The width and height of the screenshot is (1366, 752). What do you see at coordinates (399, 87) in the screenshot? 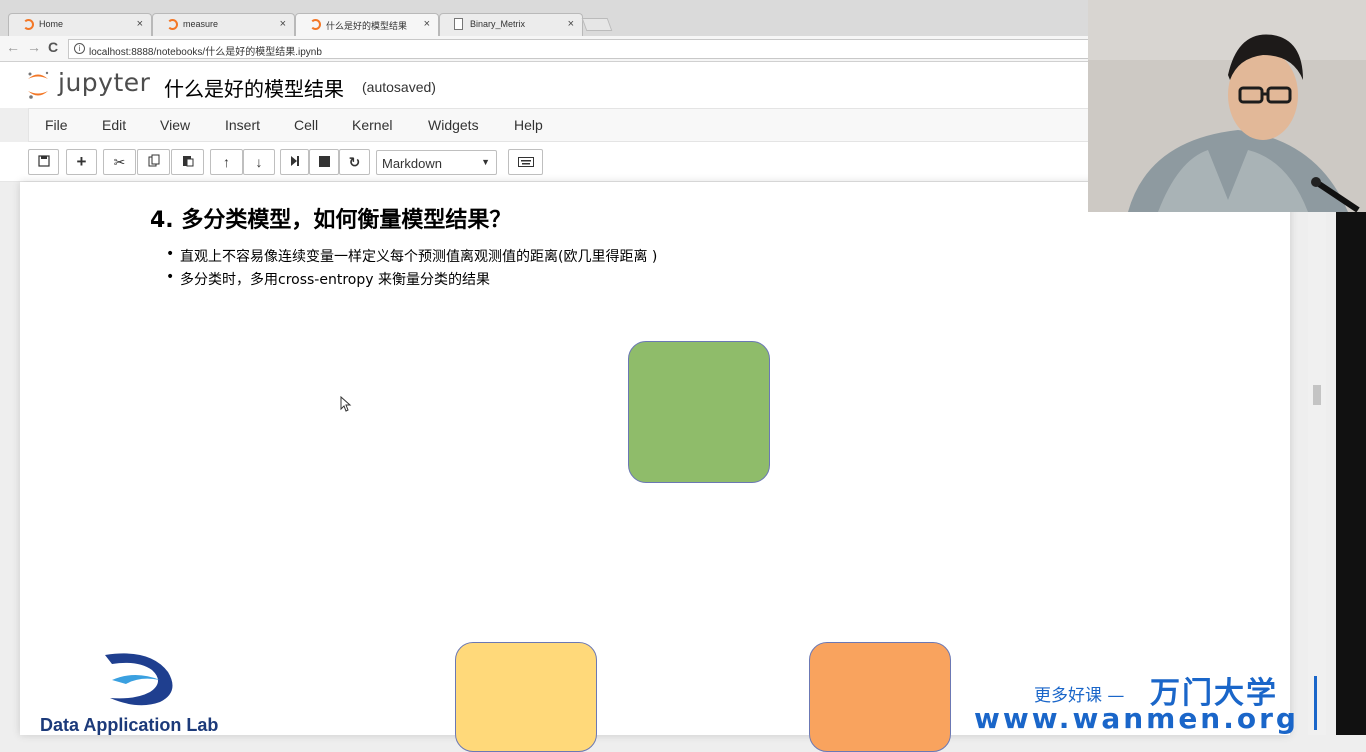
I see `save-status: (autosaved)` at bounding box center [399, 87].